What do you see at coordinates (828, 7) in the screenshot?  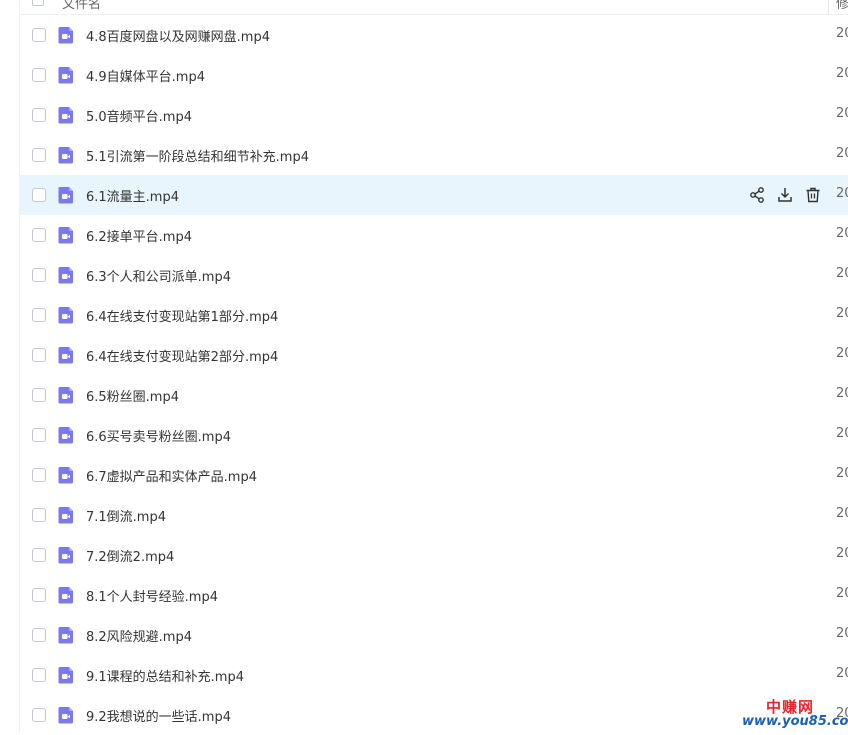 I see `column-divider` at bounding box center [828, 7].